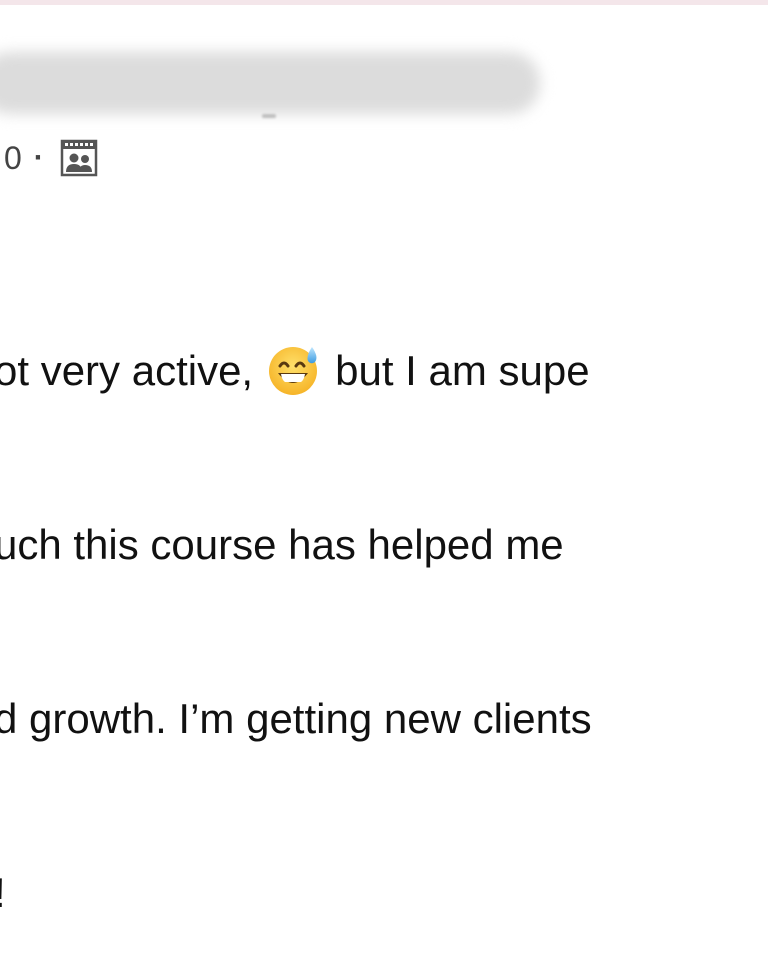 The height and width of the screenshot is (980, 768). What do you see at coordinates (462, 370) in the screenshot?
I see `post-text-segment: but I am supe` at bounding box center [462, 370].